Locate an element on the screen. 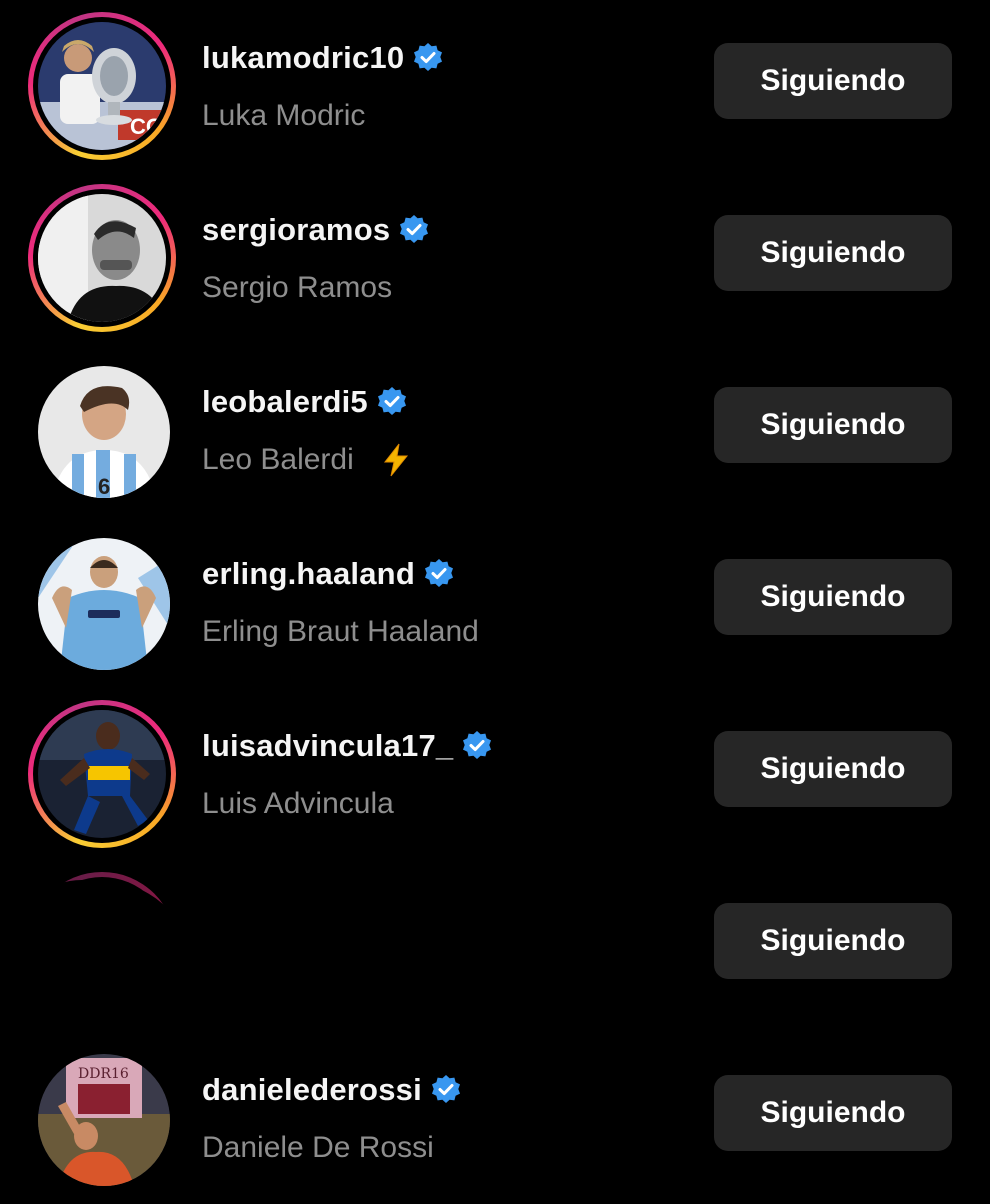  full-name: Leo Balerdi is located at coordinates (278, 459).